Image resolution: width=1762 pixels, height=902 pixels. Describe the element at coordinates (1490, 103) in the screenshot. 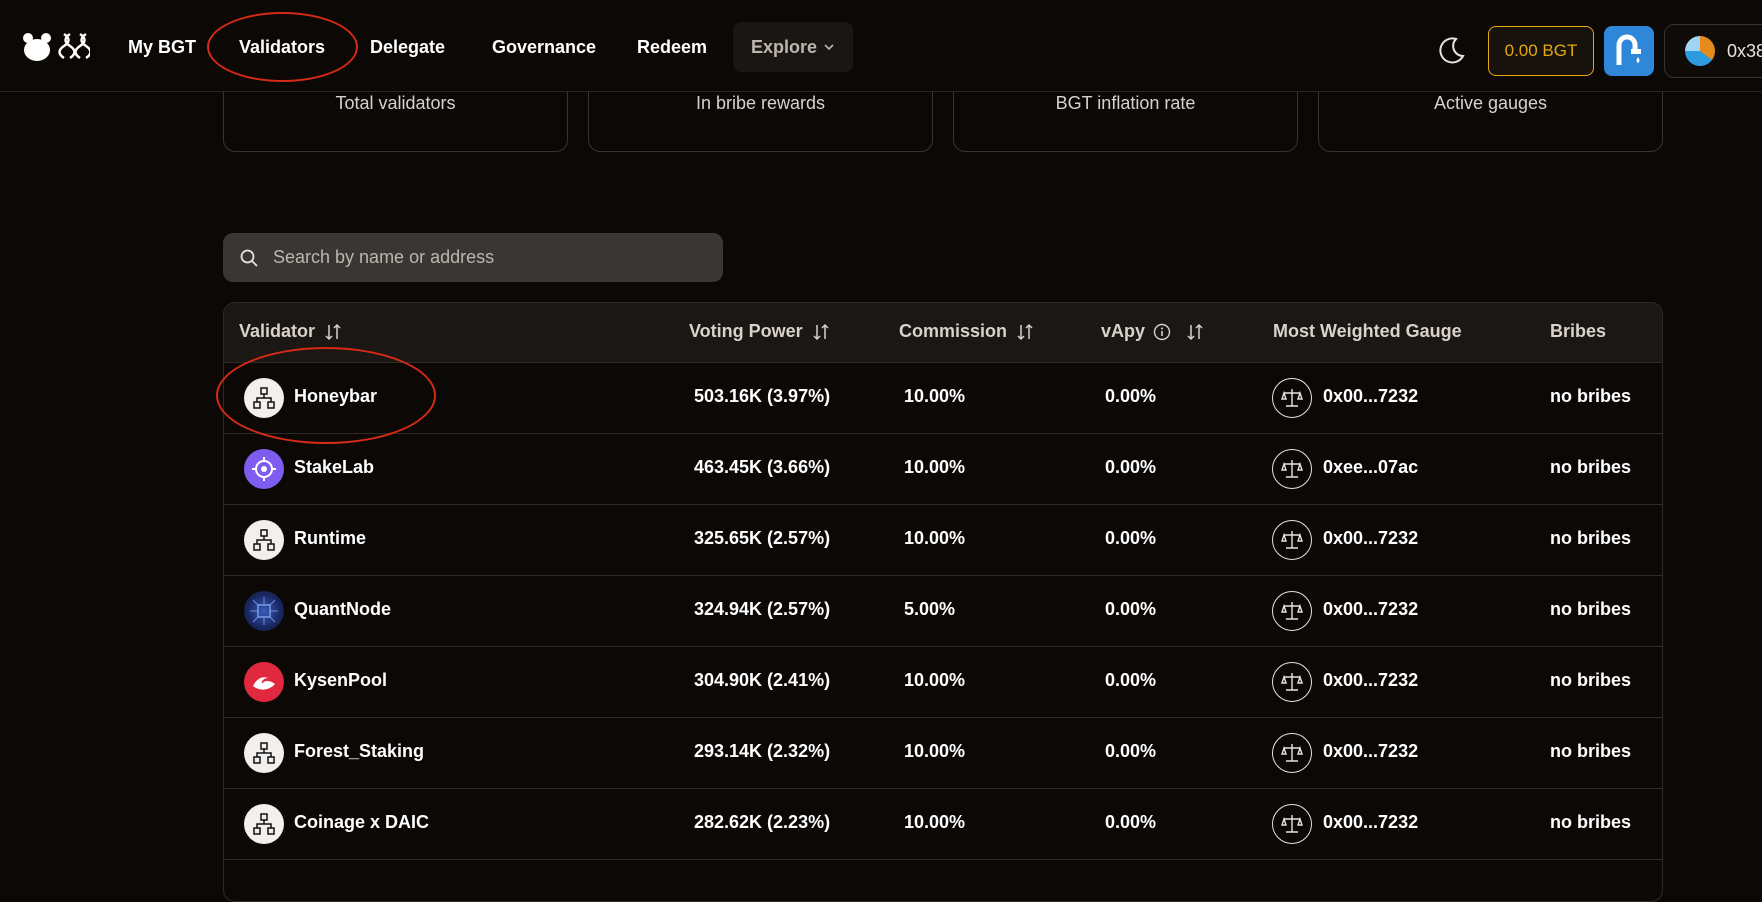

I see `stat-label: Active gauges` at that location.